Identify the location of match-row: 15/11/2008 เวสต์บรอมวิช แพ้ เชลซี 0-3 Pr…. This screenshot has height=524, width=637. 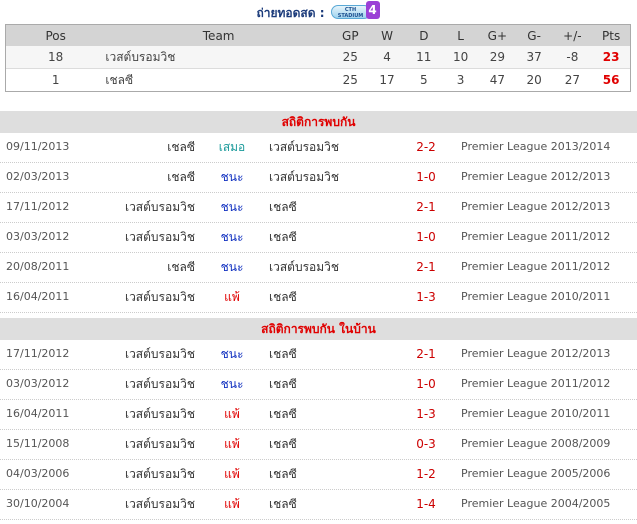
(318, 444).